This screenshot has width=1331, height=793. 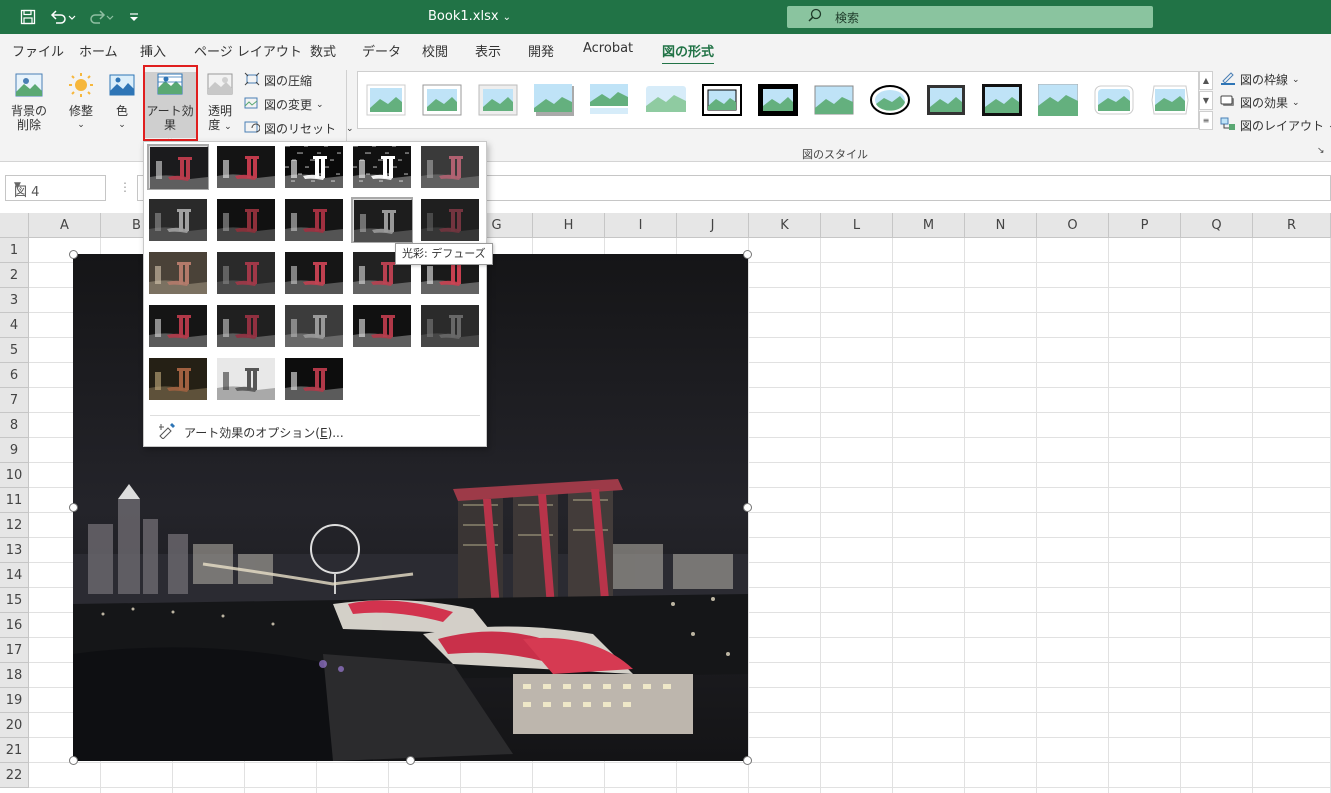 I want to click on row-header: 10, so click(x=14, y=475).